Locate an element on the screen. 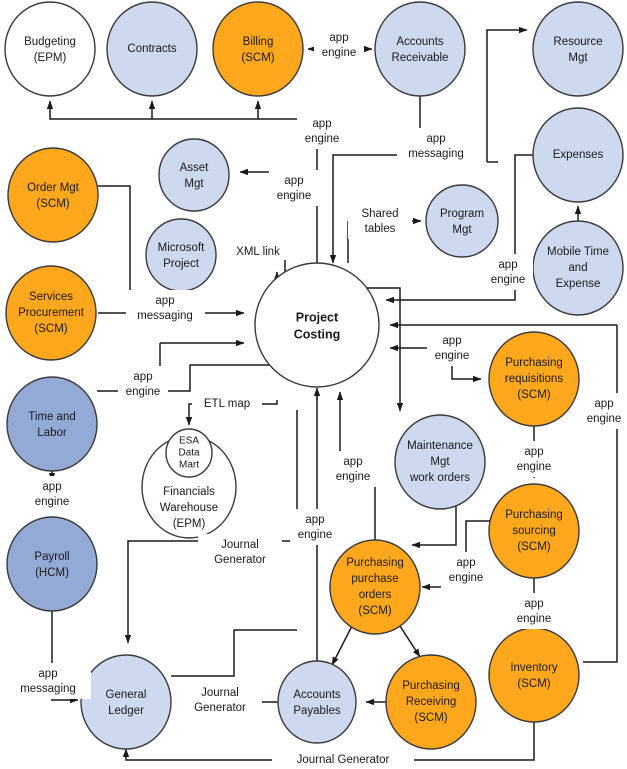 This screenshot has height=769, width=627. node-microsoft-project-shape is located at coordinates (181, 255).